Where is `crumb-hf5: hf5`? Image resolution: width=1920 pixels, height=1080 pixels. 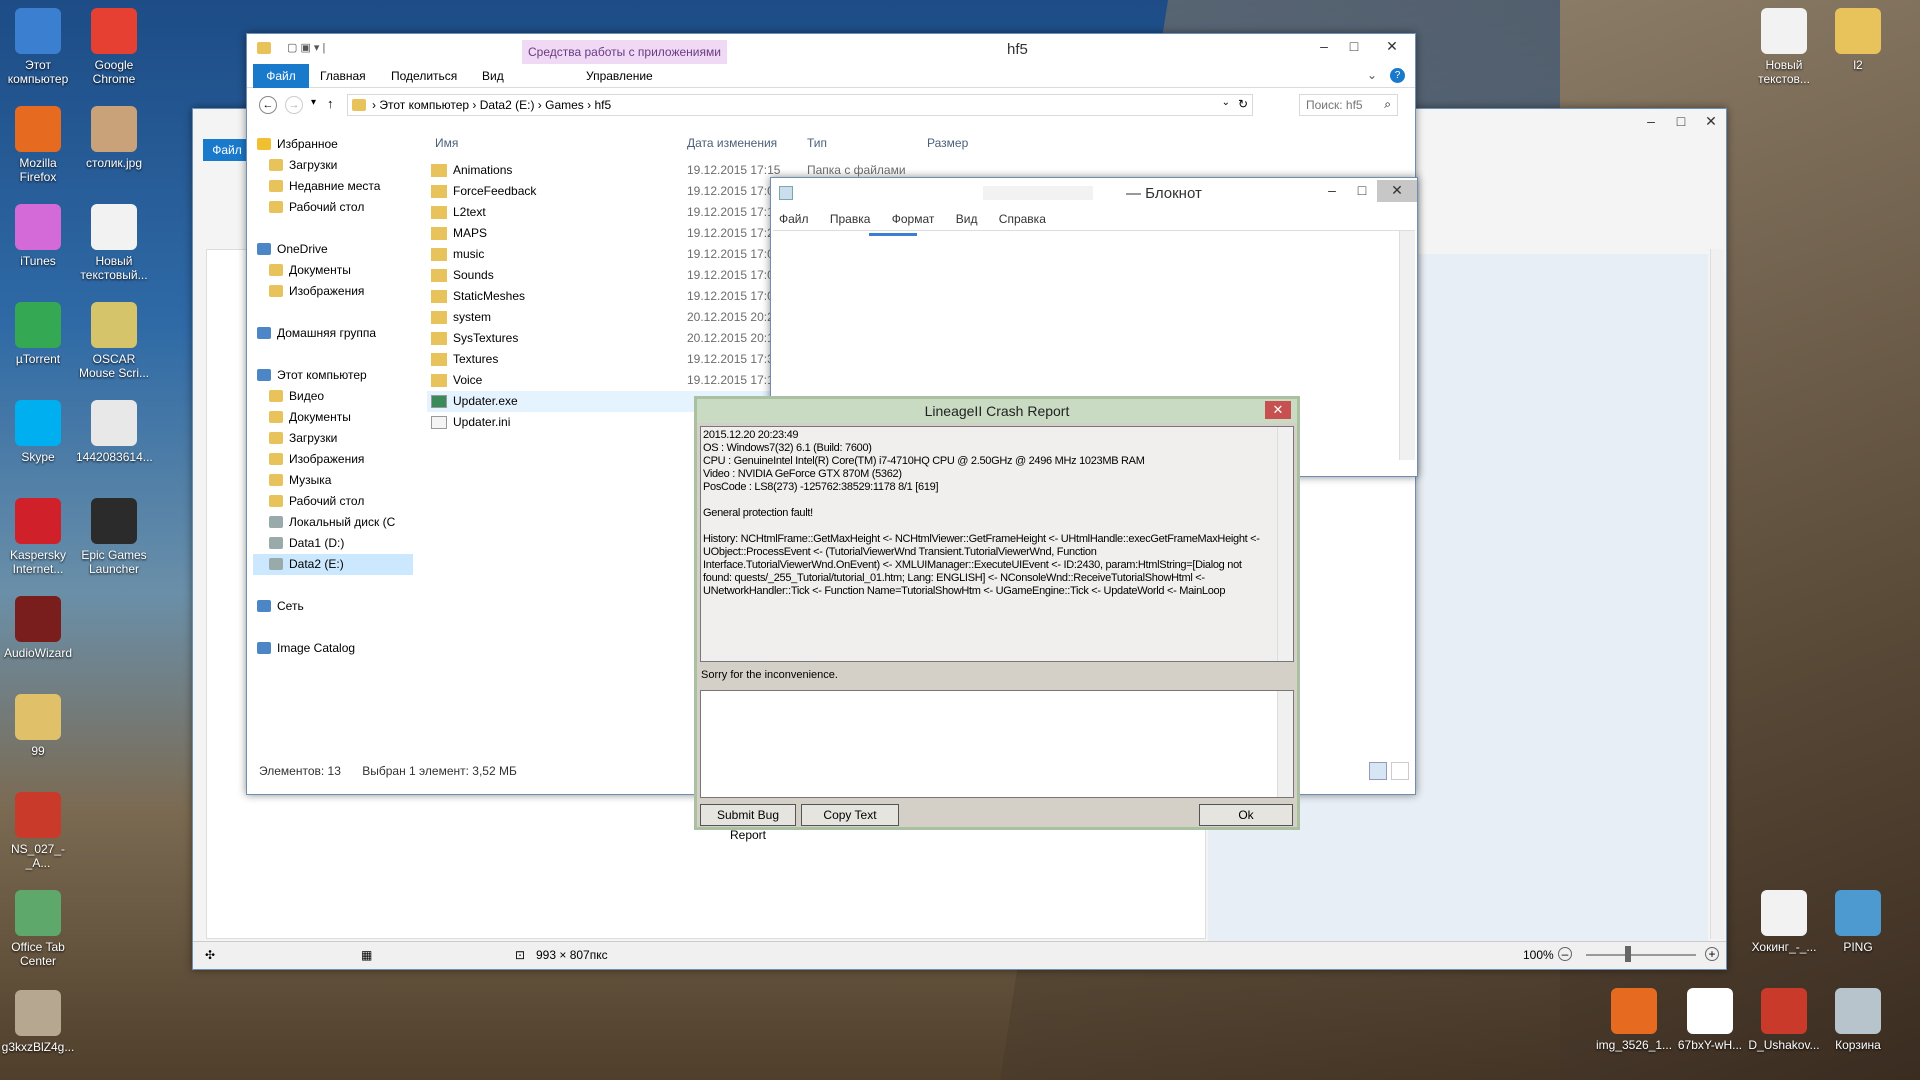
crumb-hf5: hf5 is located at coordinates (602, 105).